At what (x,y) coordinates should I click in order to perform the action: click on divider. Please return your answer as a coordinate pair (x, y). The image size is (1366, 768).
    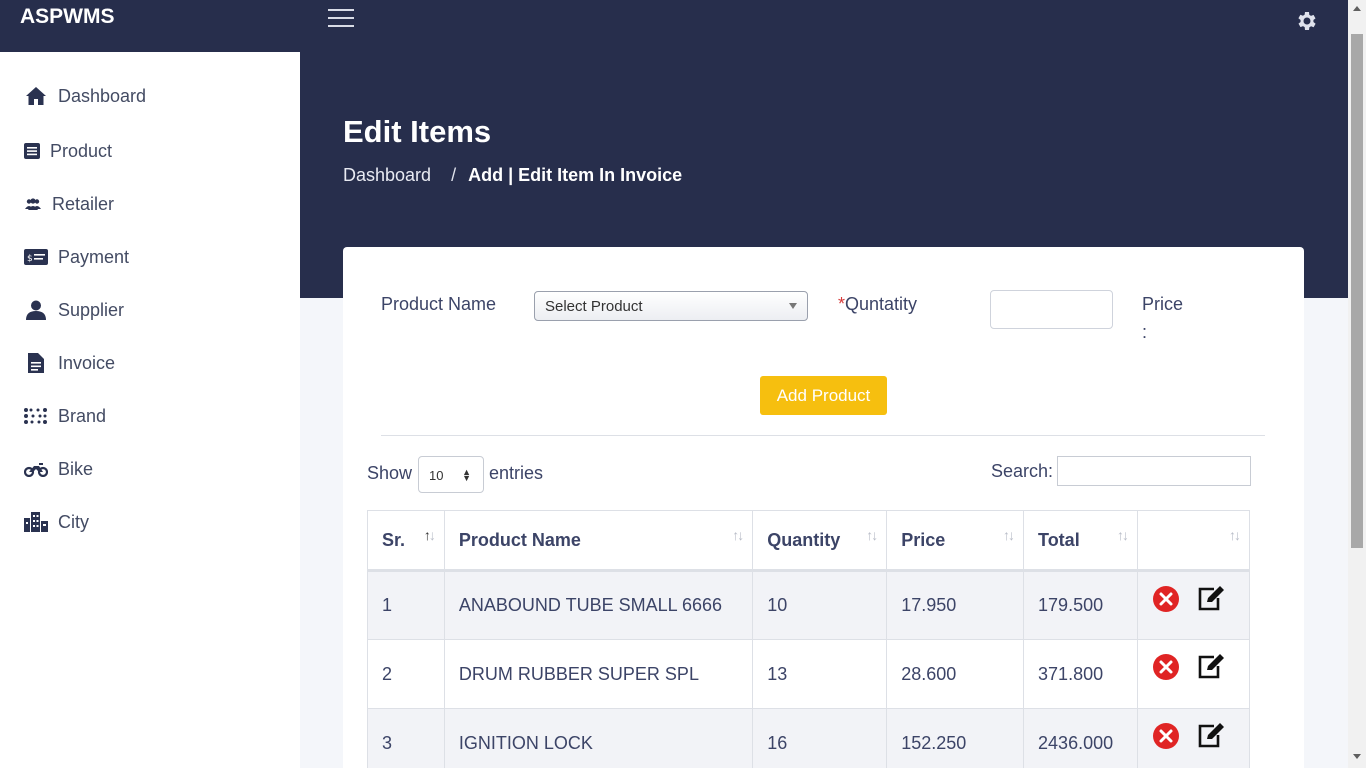
    Looking at the image, I should click on (823, 435).